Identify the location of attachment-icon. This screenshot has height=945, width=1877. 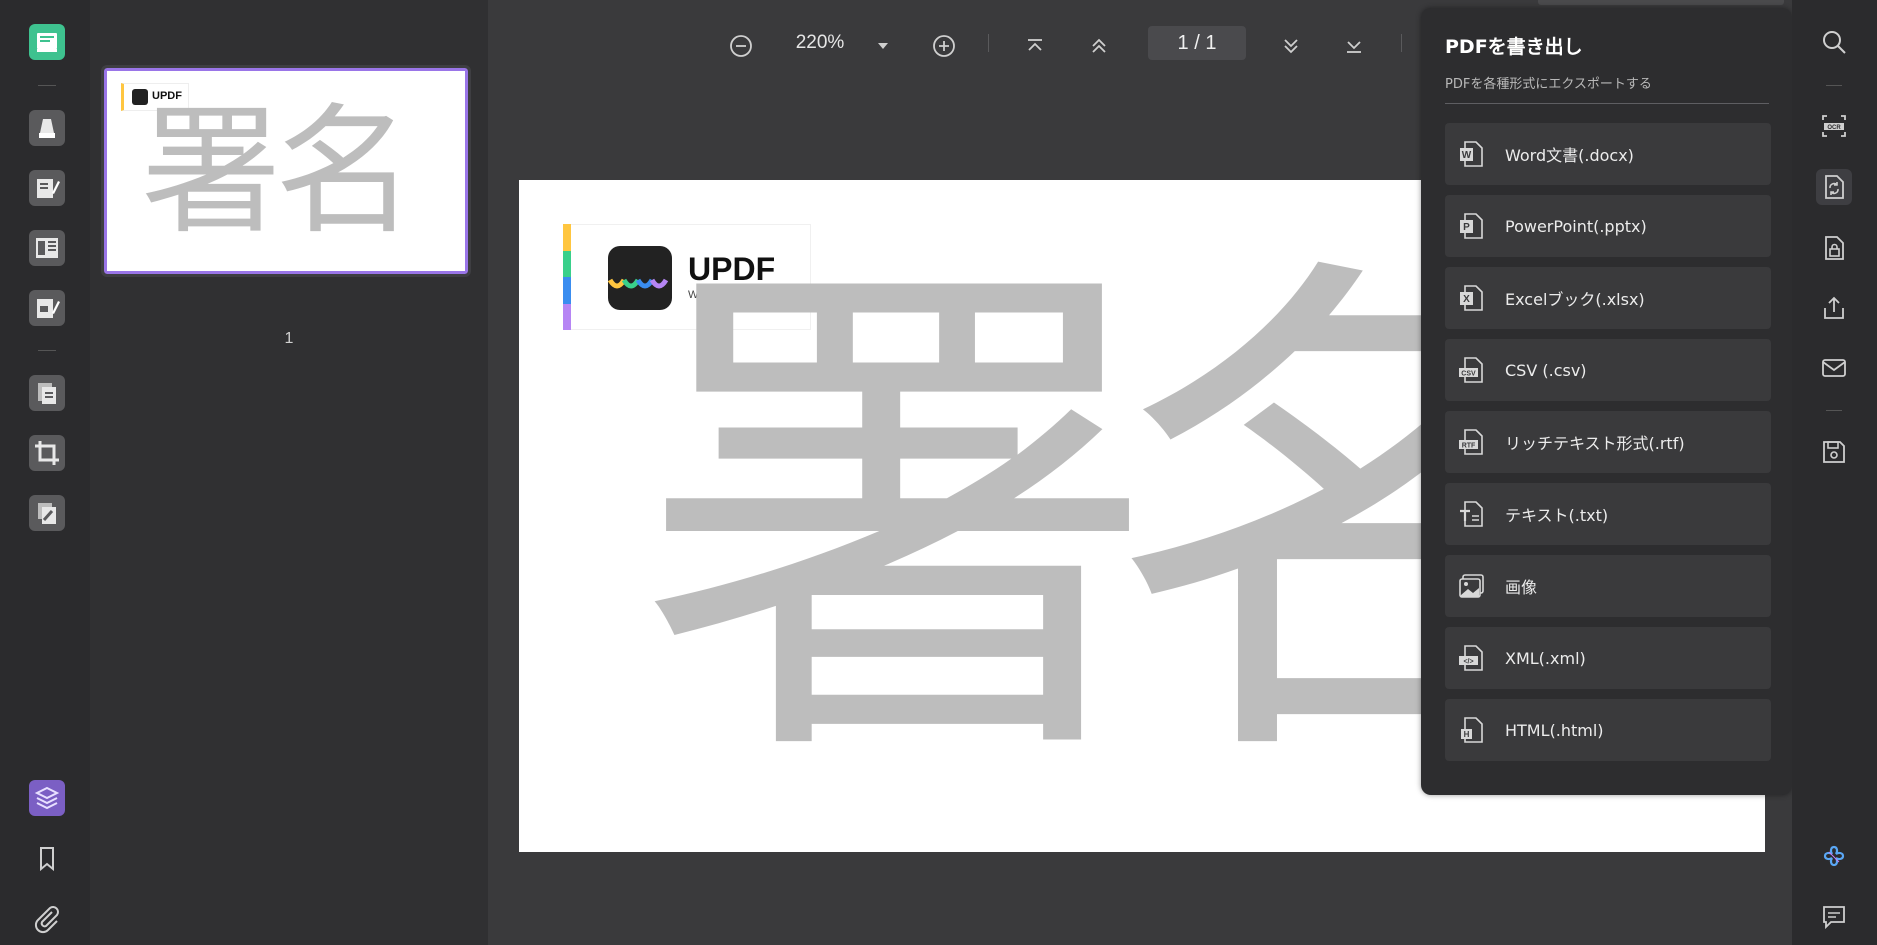
(47, 918).